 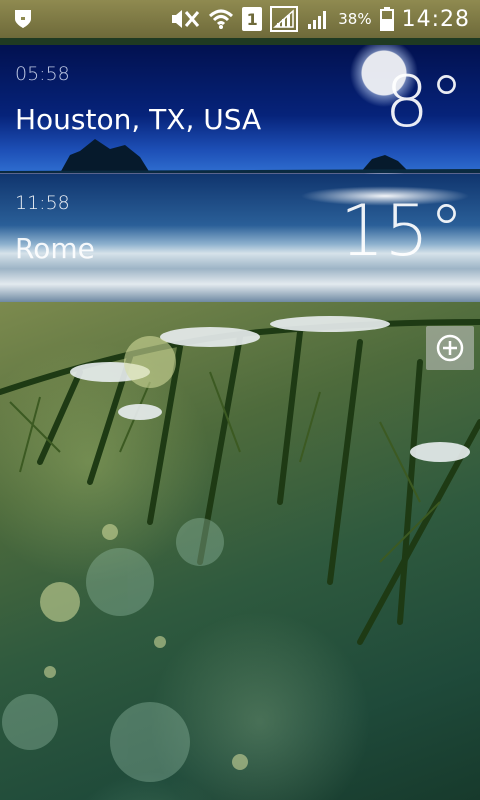 What do you see at coordinates (221, 19) in the screenshot?
I see `wifi-icon` at bounding box center [221, 19].